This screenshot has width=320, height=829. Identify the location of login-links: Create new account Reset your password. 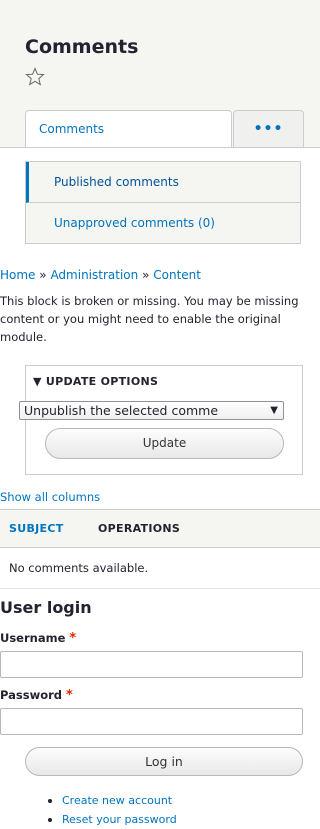
(88, 810).